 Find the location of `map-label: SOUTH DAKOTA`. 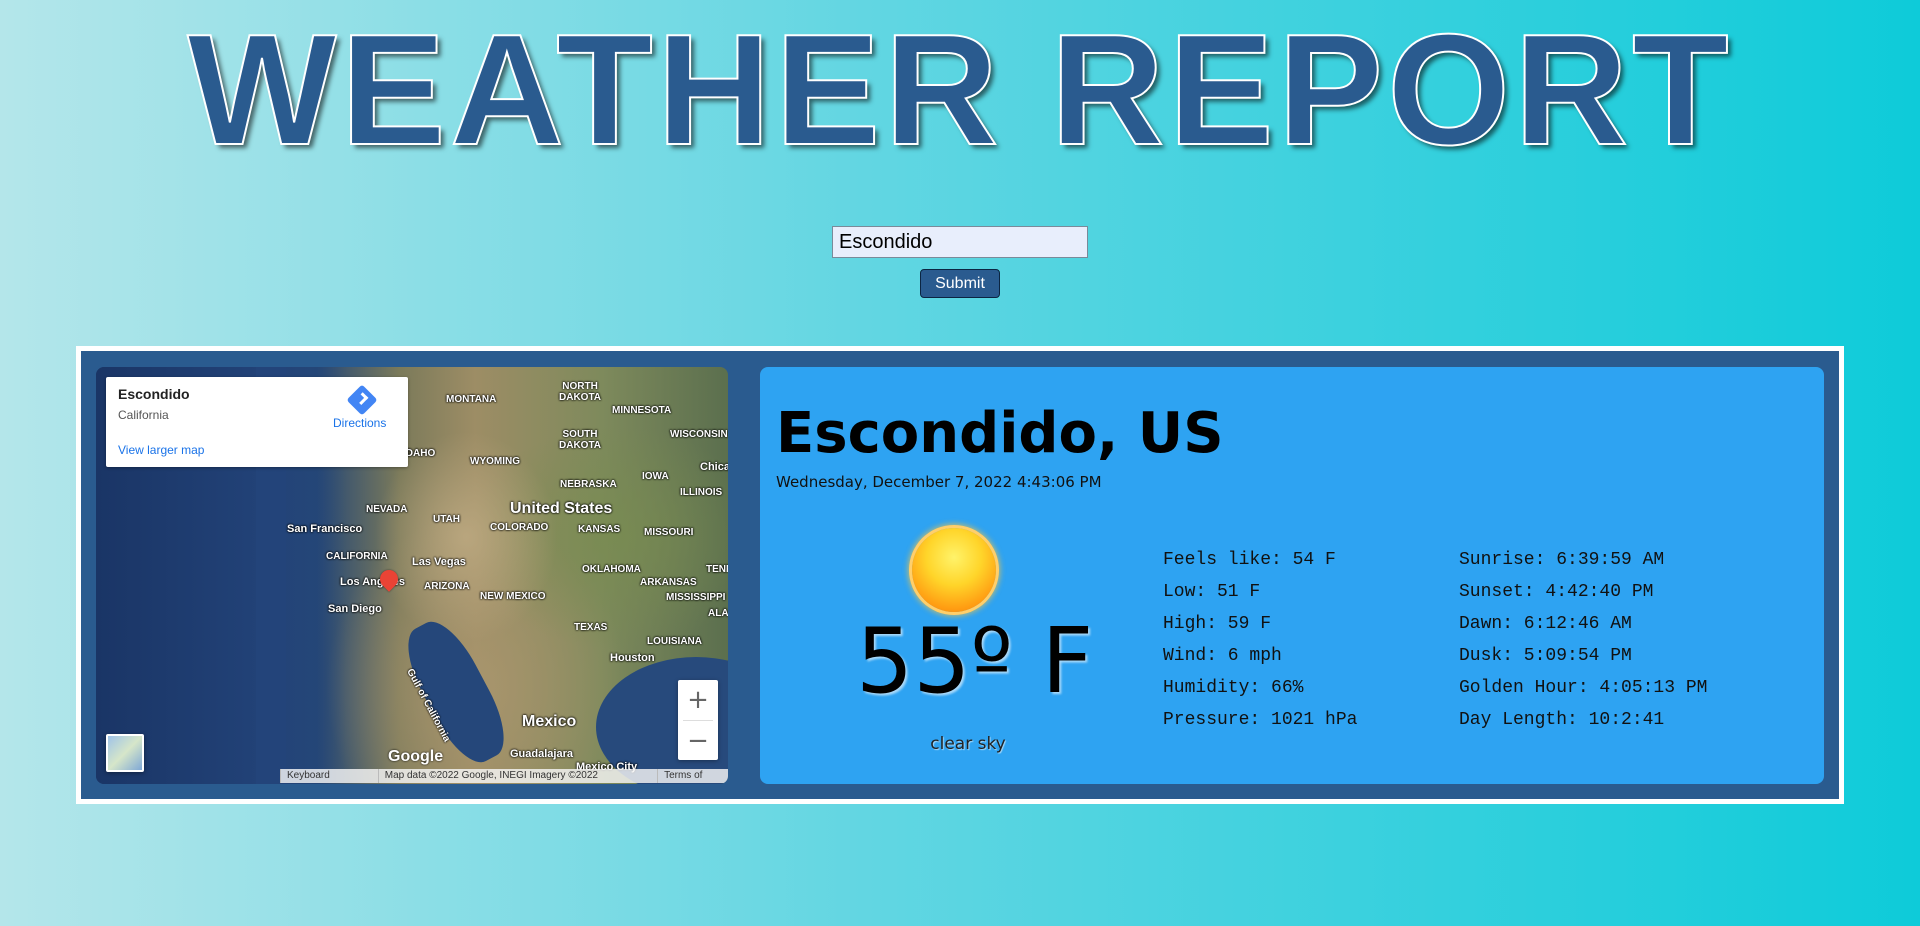

map-label: SOUTH DAKOTA is located at coordinates (580, 440).